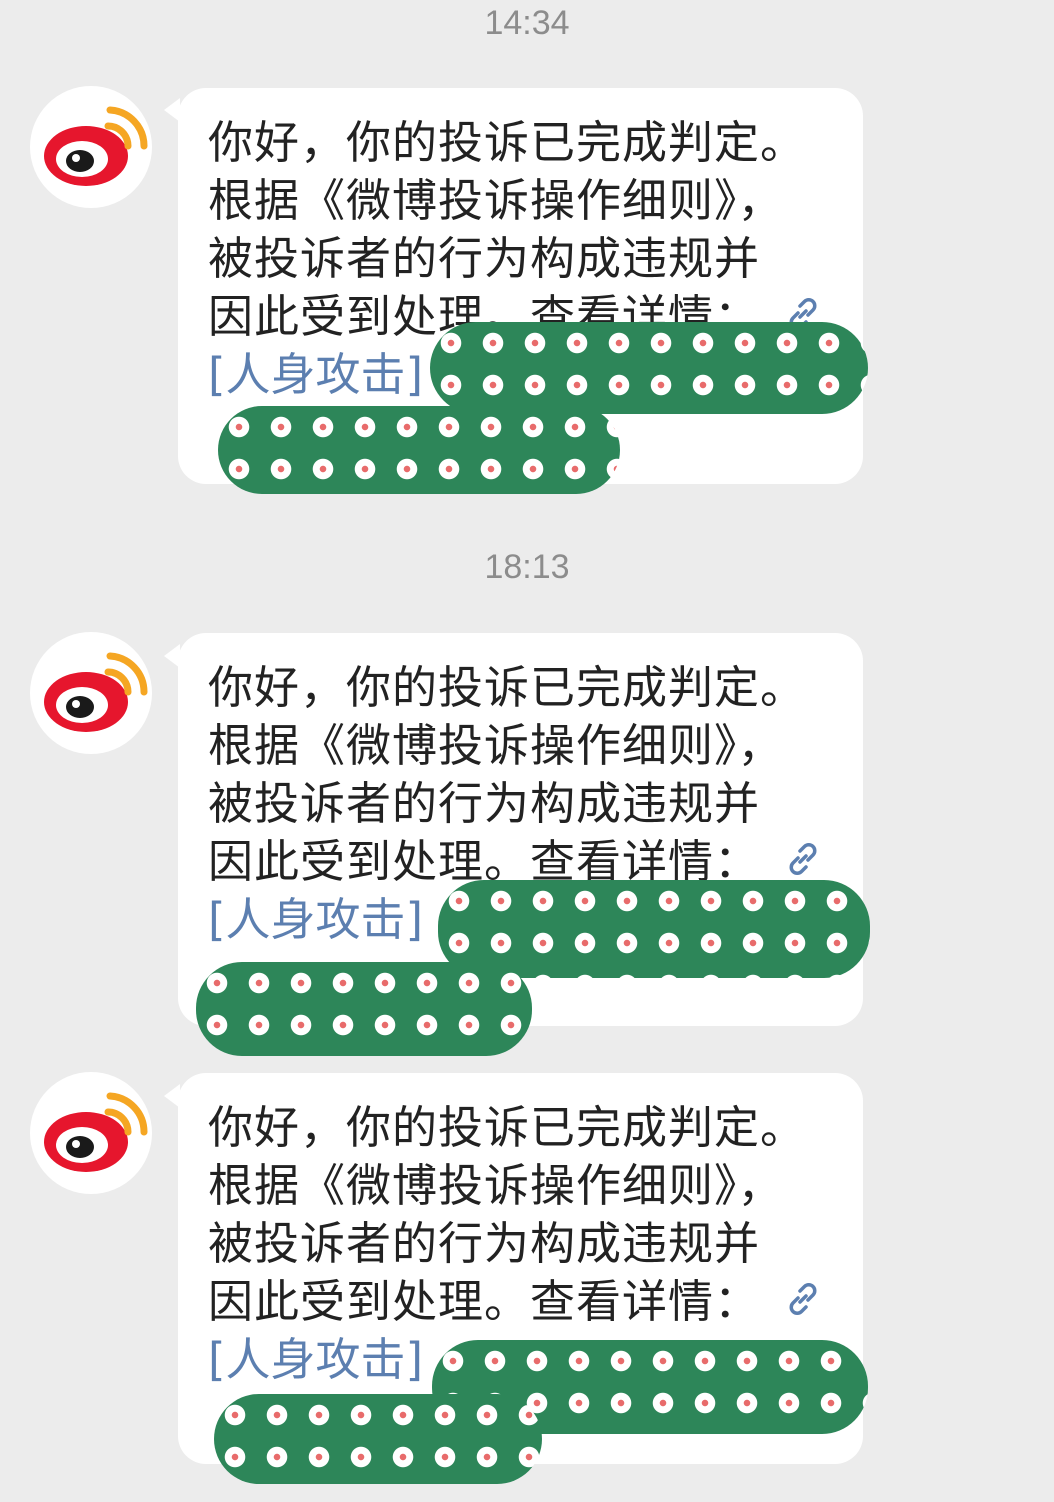  Describe the element at coordinates (527, 23) in the screenshot. I see `timestamp: 14:34` at that location.